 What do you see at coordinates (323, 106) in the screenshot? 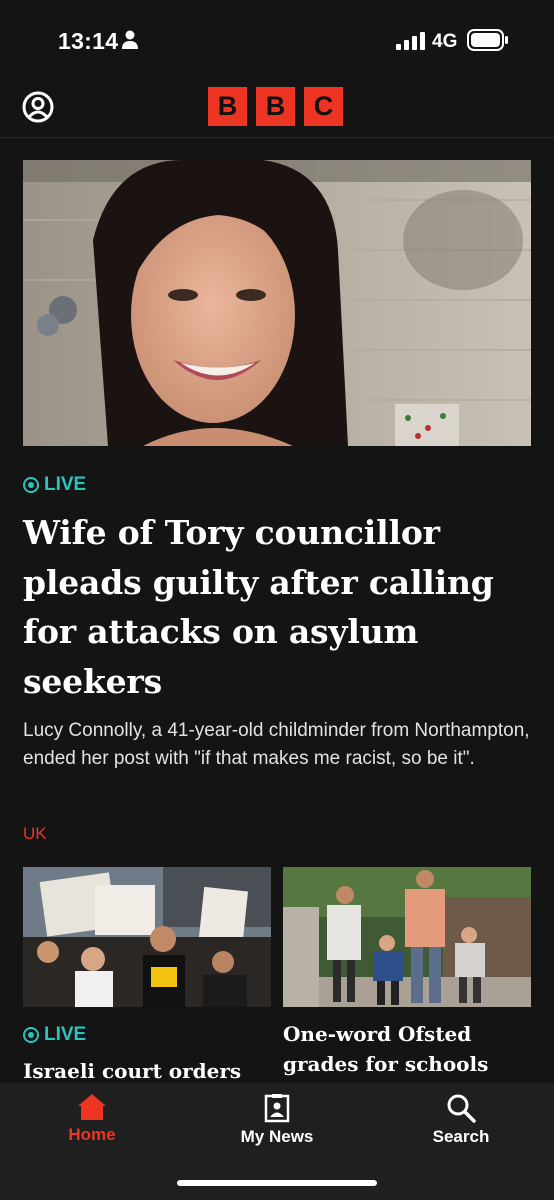
I see `logo-letter: C` at bounding box center [323, 106].